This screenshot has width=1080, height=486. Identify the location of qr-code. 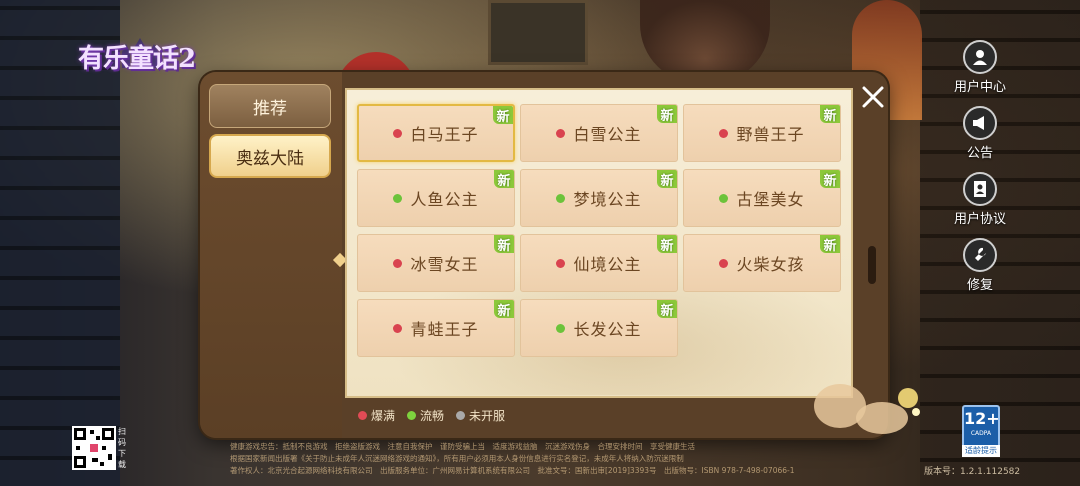
(94, 448).